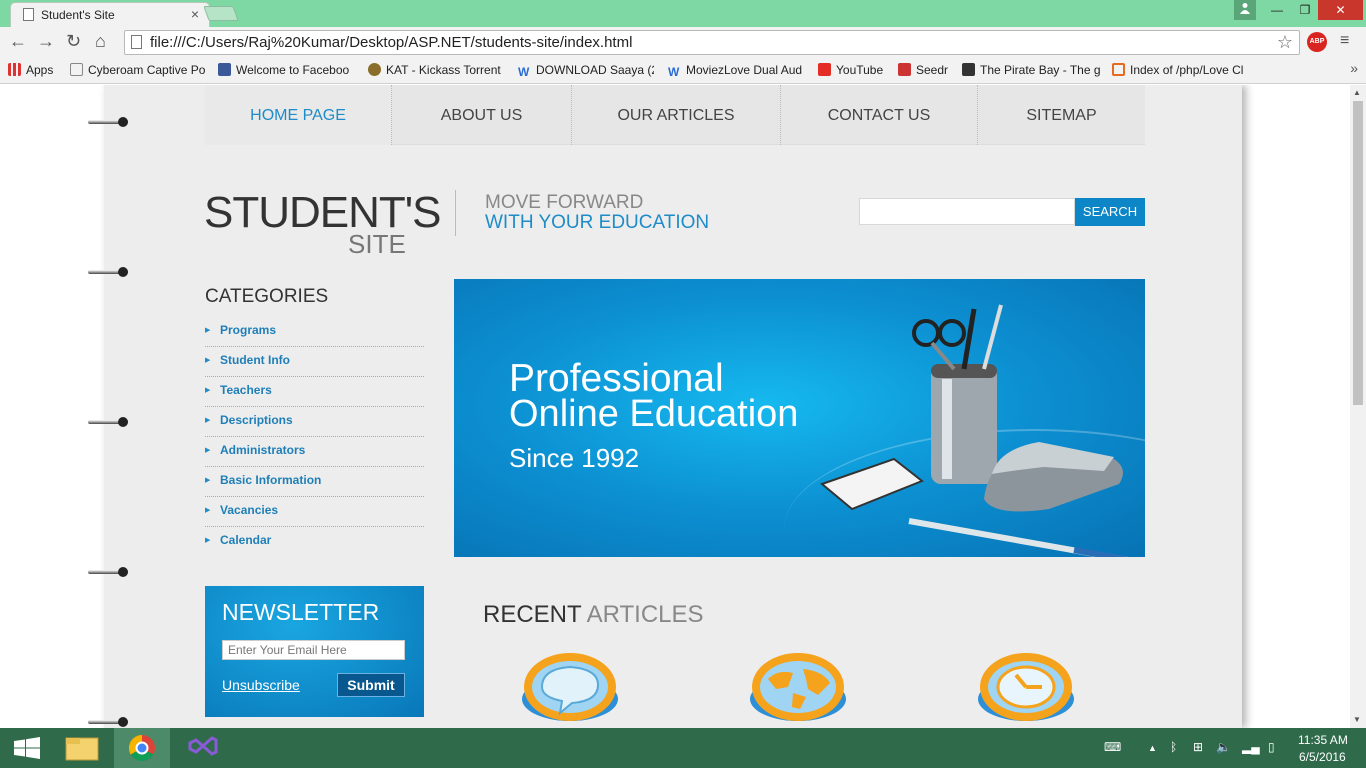 The width and height of the screenshot is (1366, 768). I want to click on bookmark-item: W MoviezLove Dual Aud, so click(736, 71).